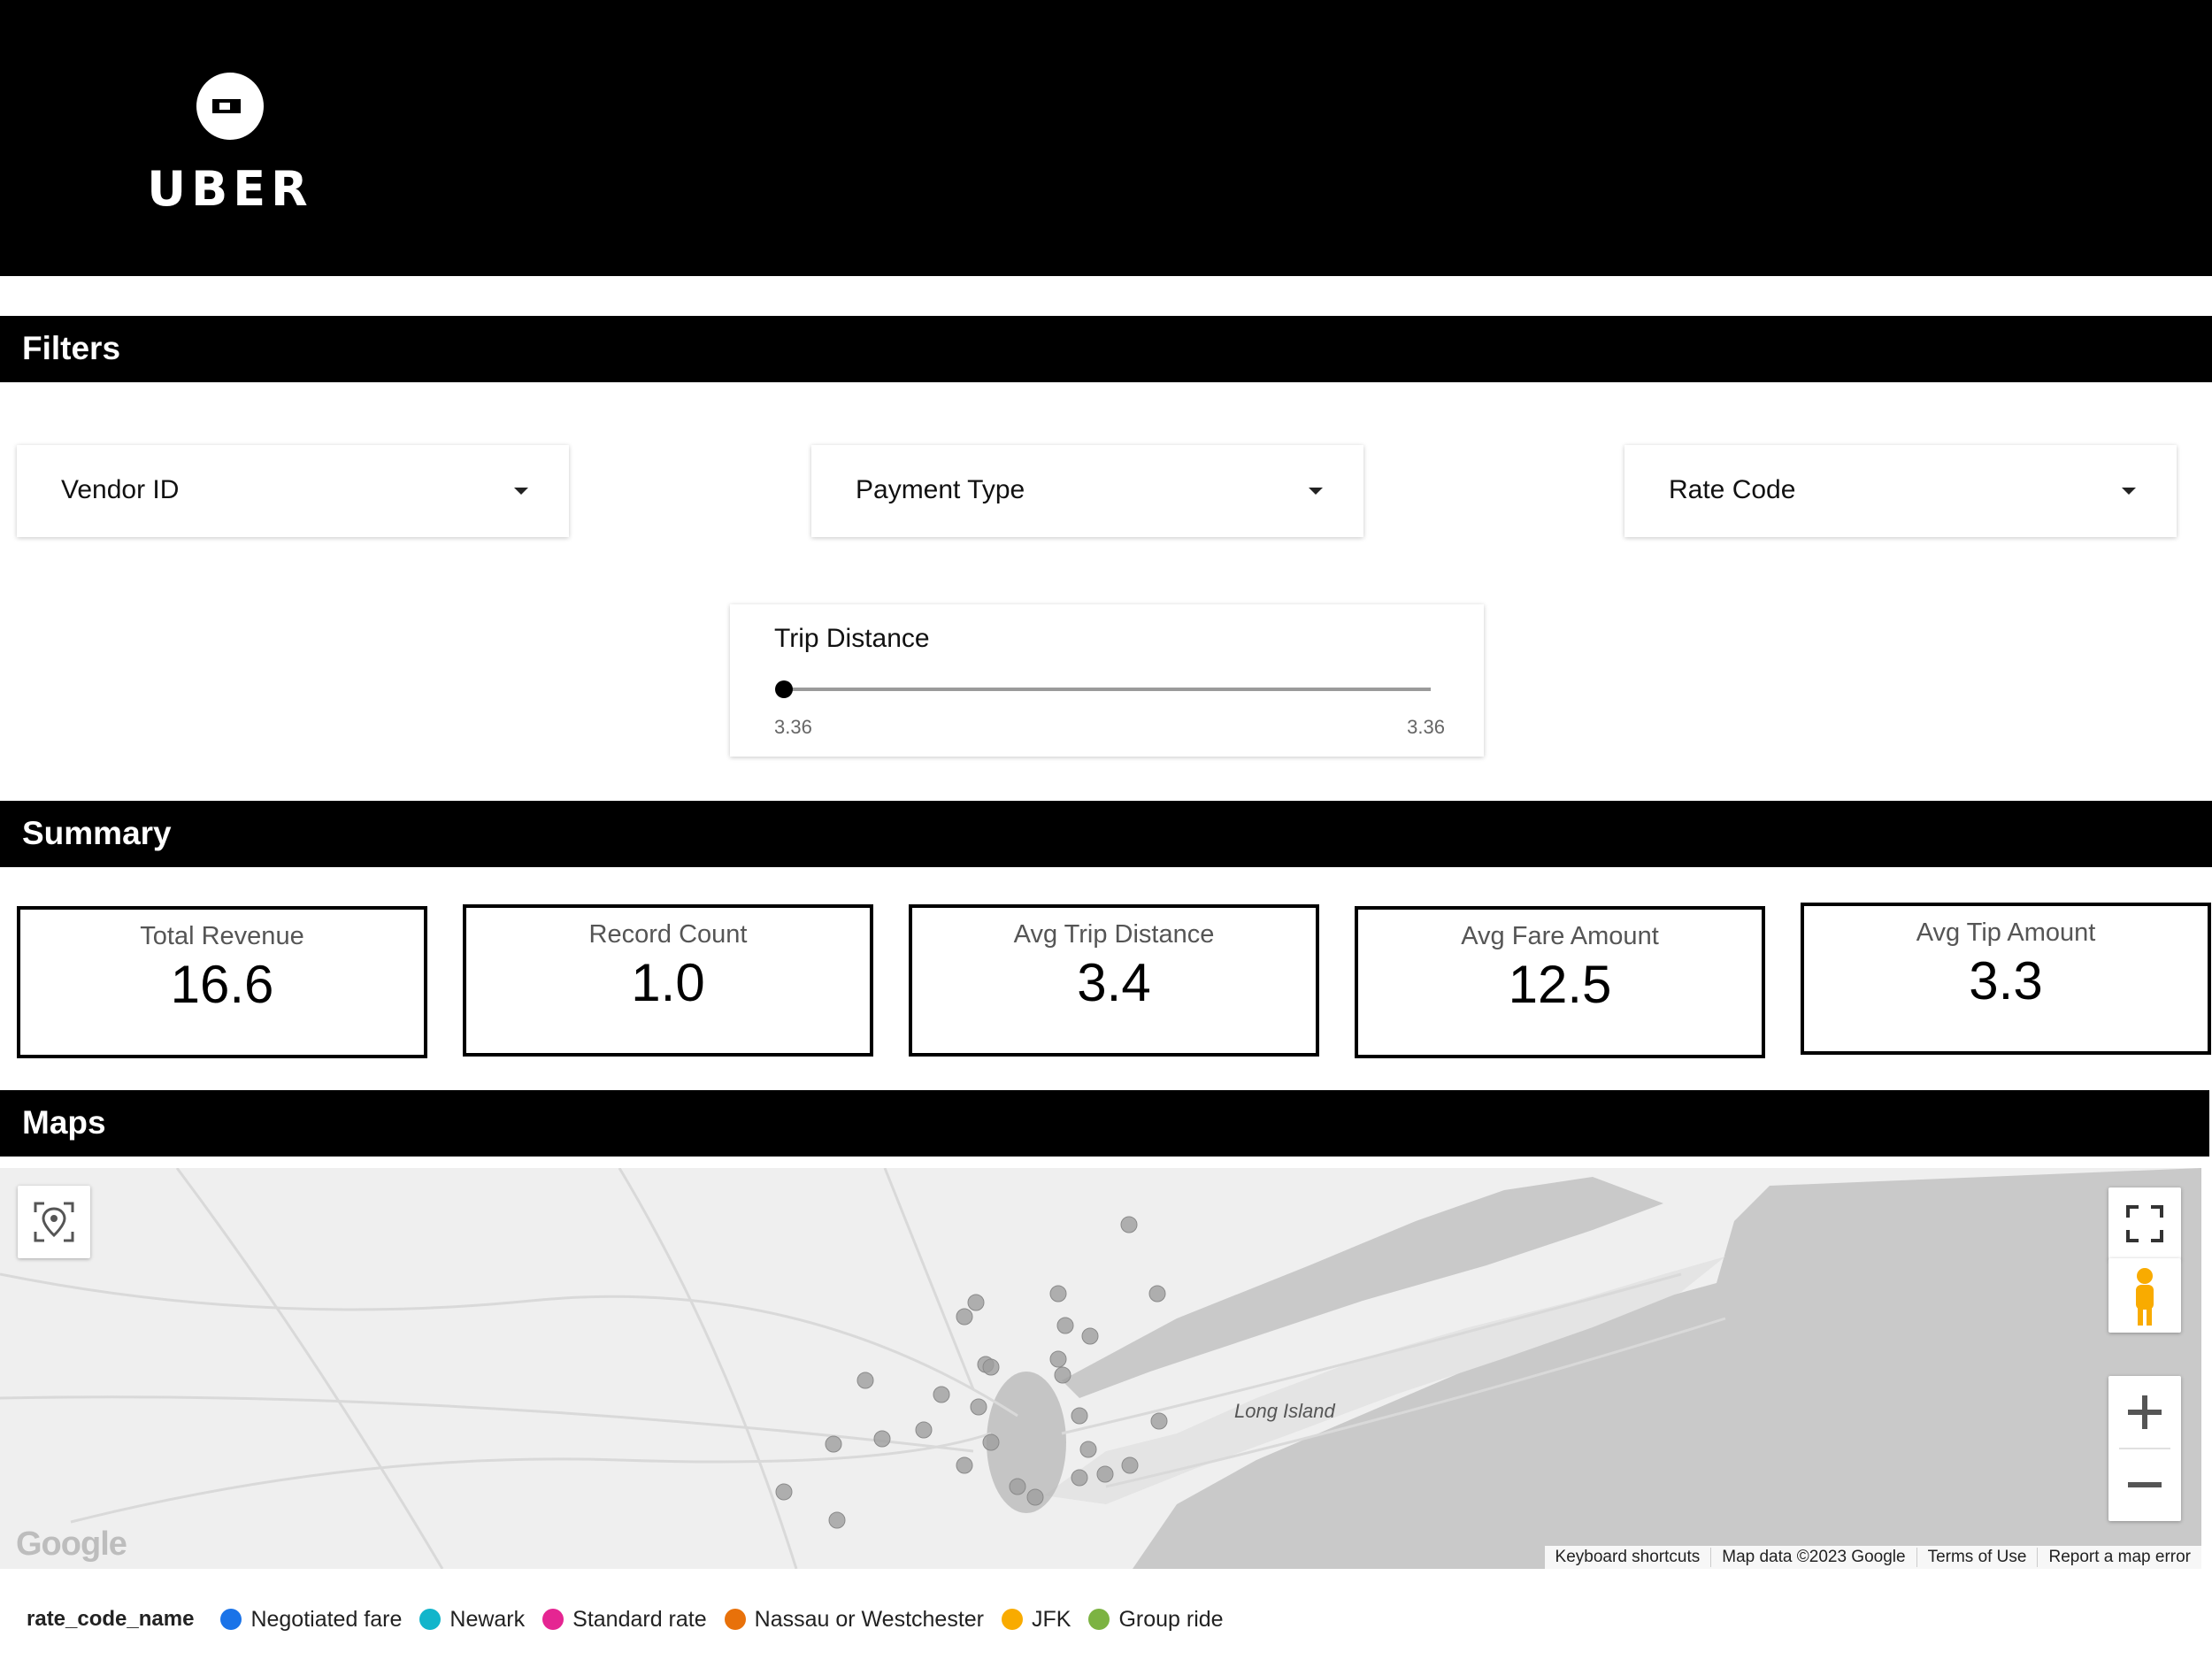 This screenshot has height=1660, width=2212. I want to click on slider-track, so click(1107, 689).